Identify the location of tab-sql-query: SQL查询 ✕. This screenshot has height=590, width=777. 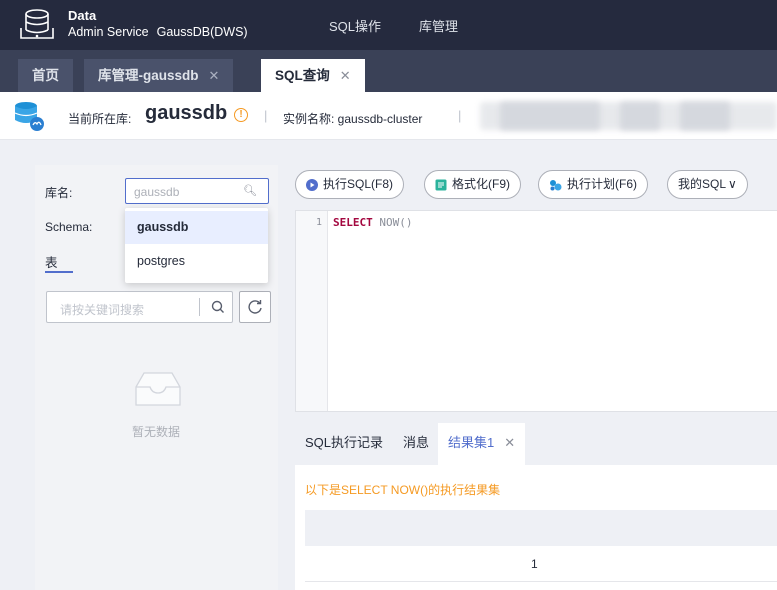
(313, 75).